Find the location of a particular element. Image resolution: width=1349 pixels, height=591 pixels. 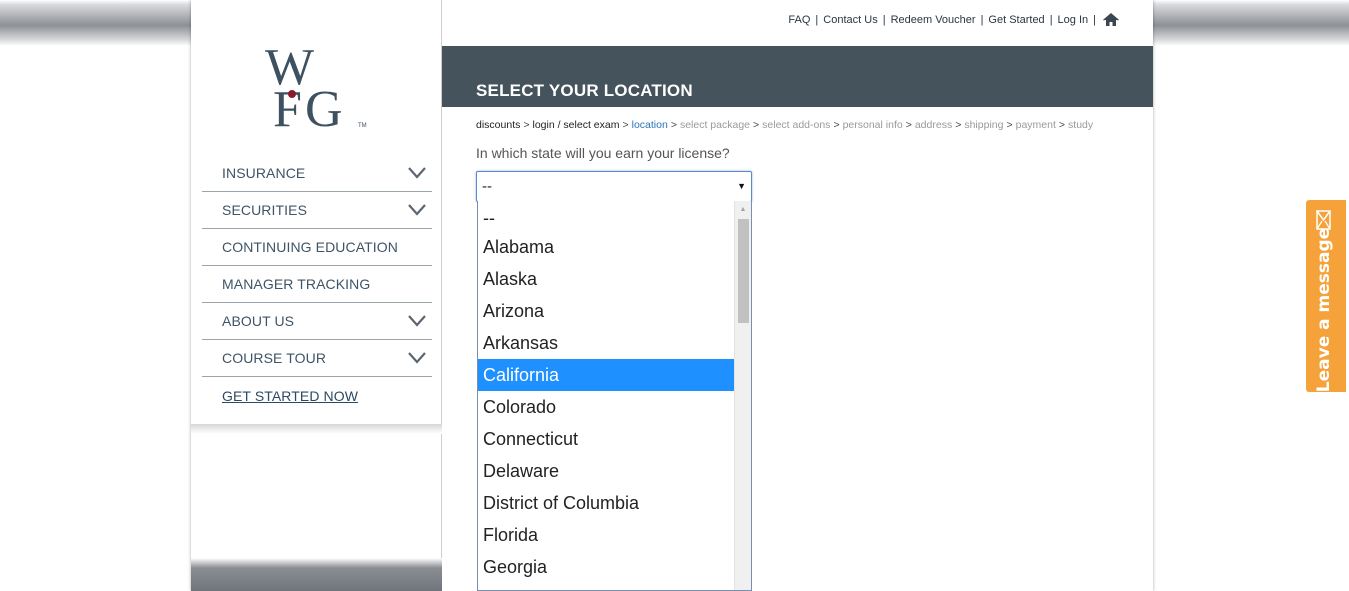

redeem-voucher-link: Redeem Voucher is located at coordinates (933, 20).